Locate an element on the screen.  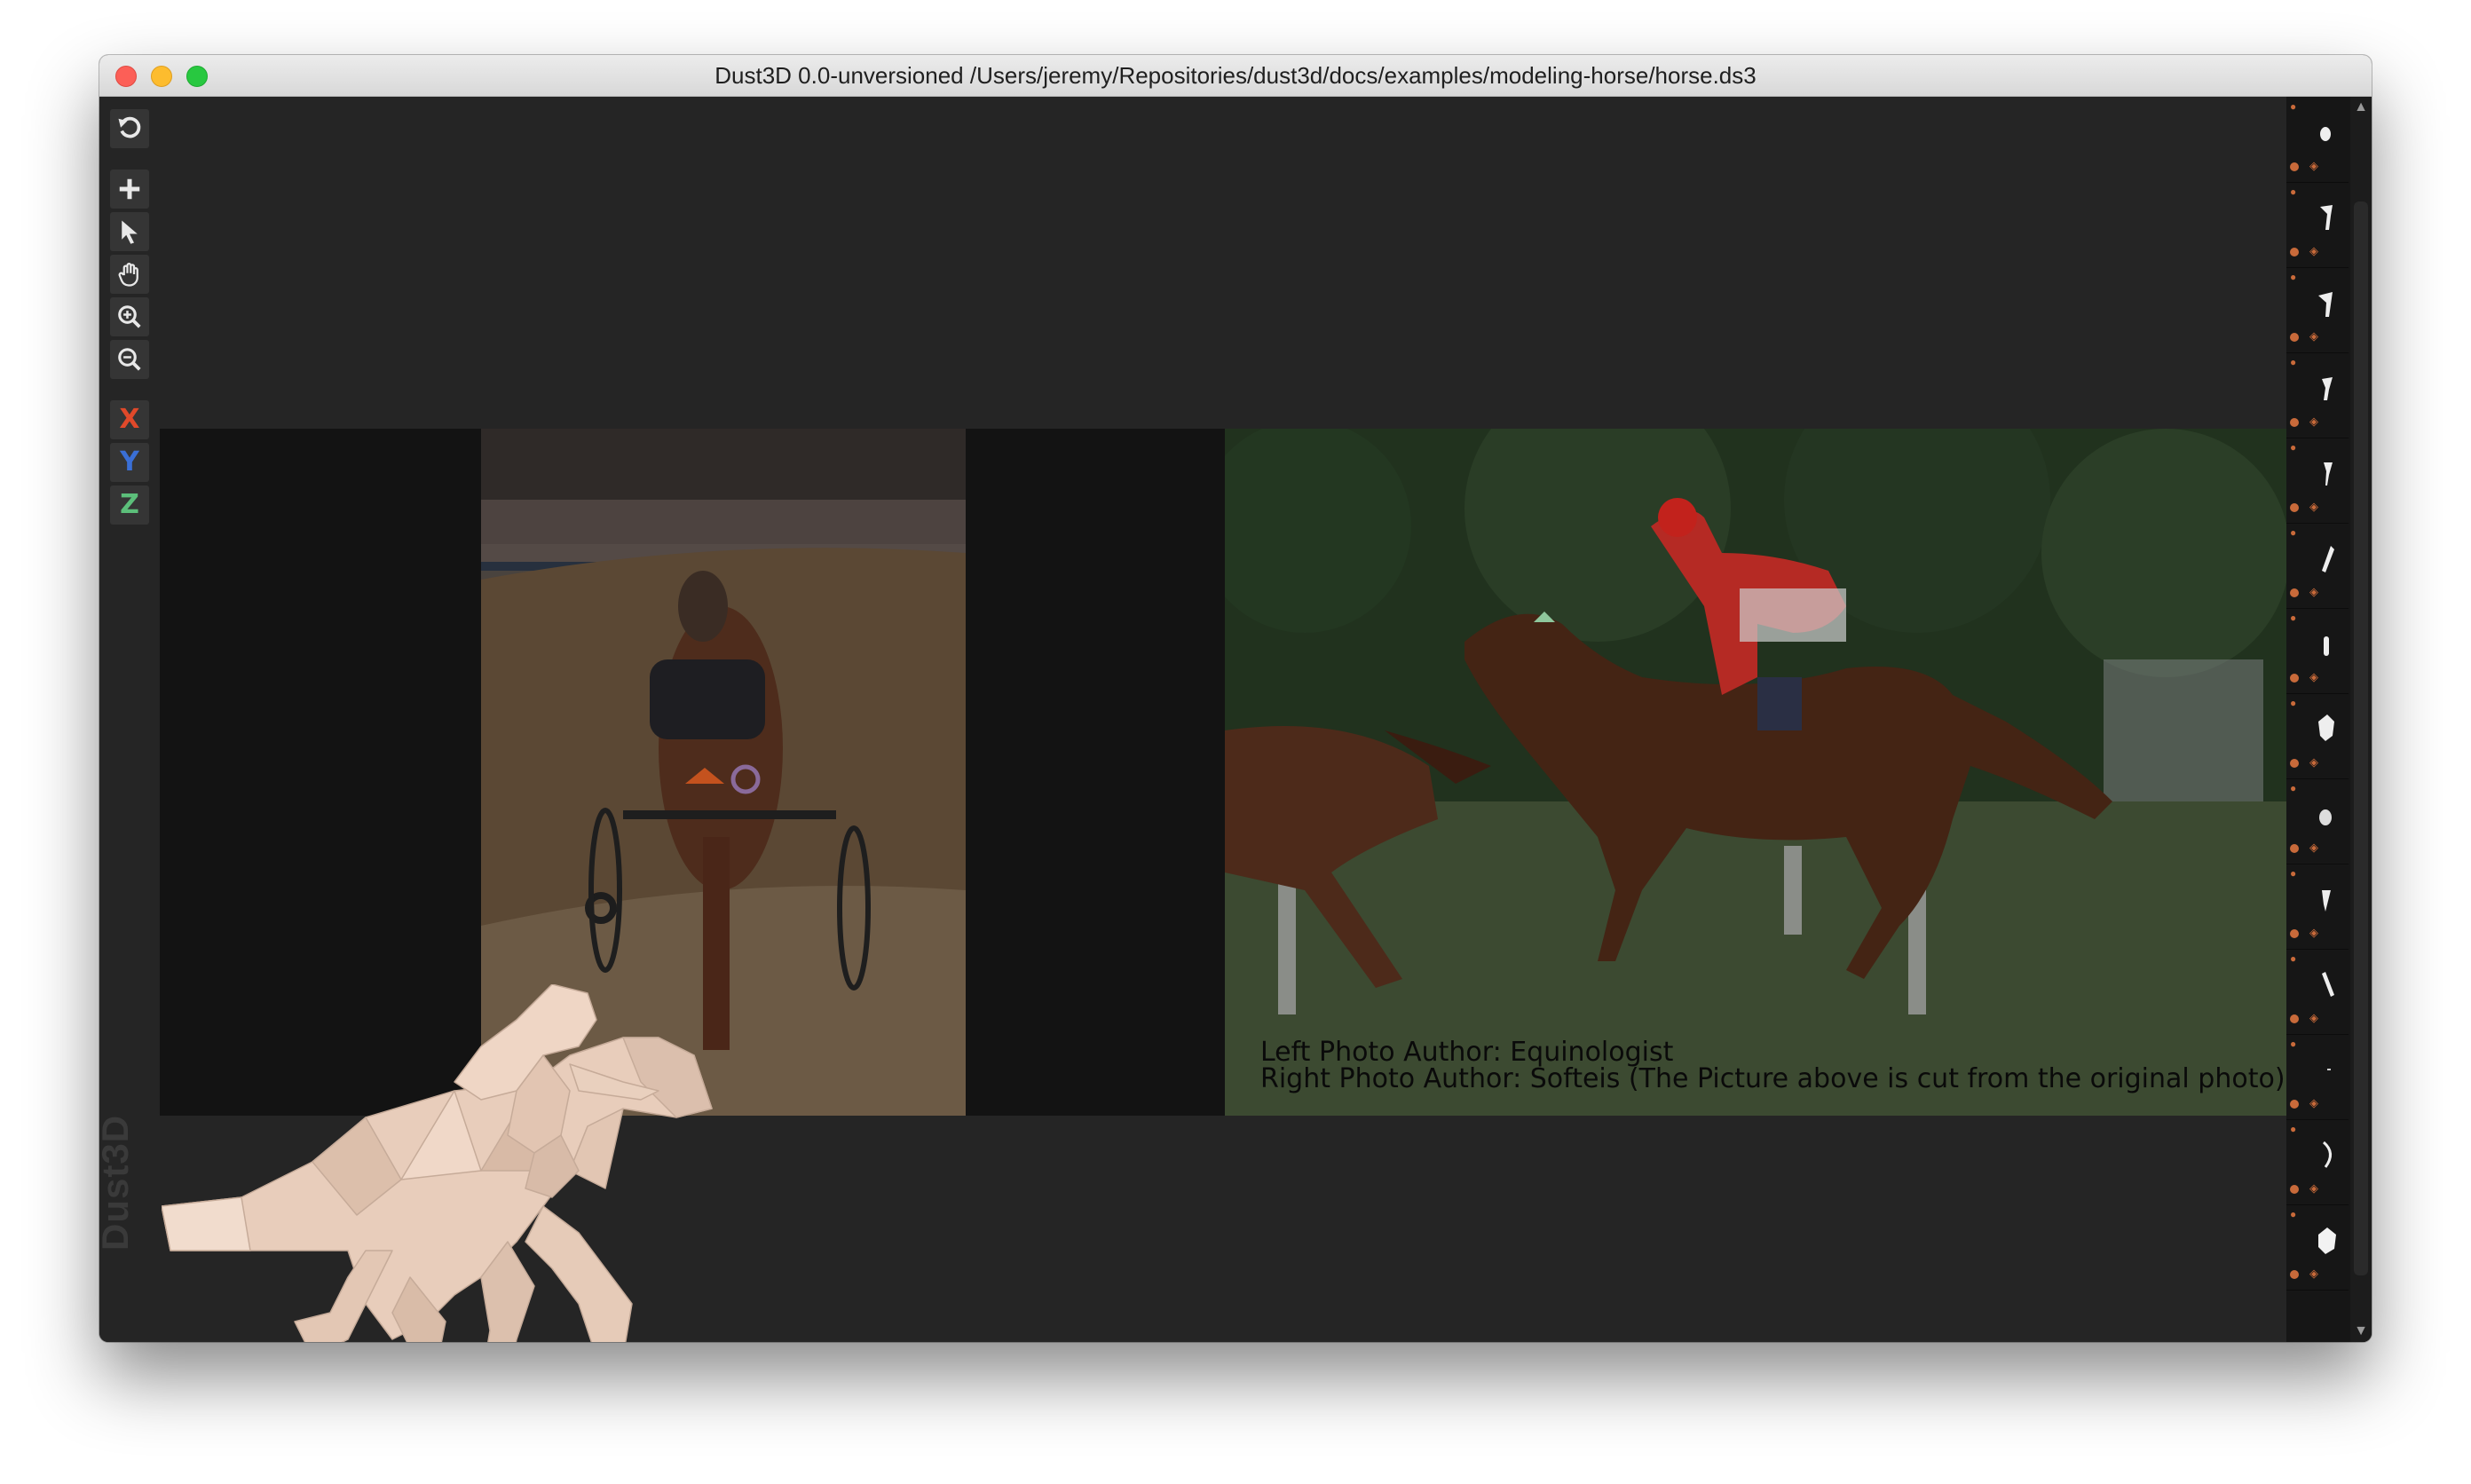
add-icon is located at coordinates (129, 189).